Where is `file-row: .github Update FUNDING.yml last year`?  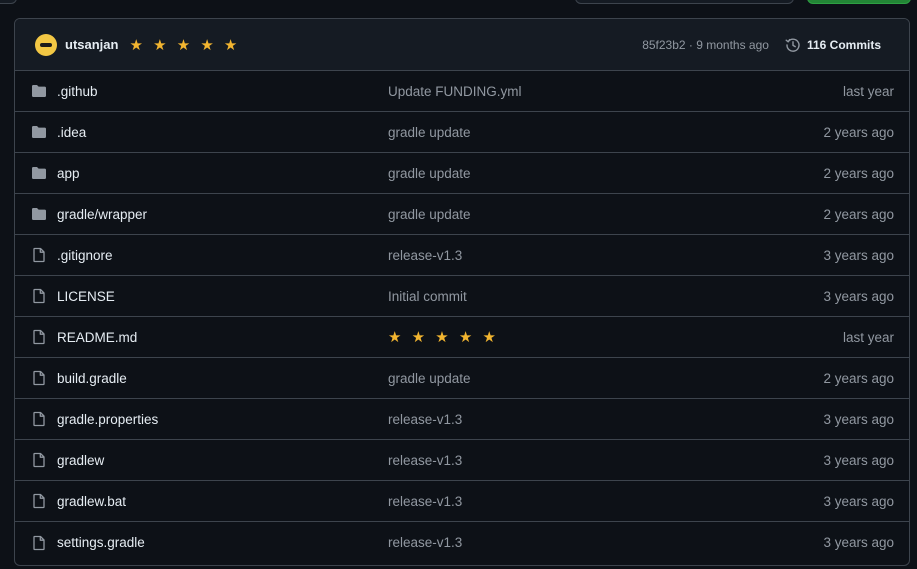
file-row: .github Update FUNDING.yml last year is located at coordinates (462, 91).